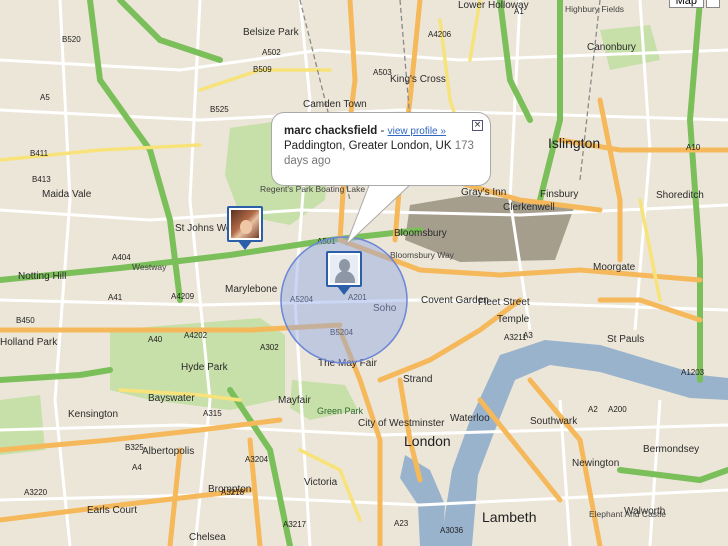 The width and height of the screenshot is (728, 546). I want to click on road-a3217: A3217, so click(295, 524).